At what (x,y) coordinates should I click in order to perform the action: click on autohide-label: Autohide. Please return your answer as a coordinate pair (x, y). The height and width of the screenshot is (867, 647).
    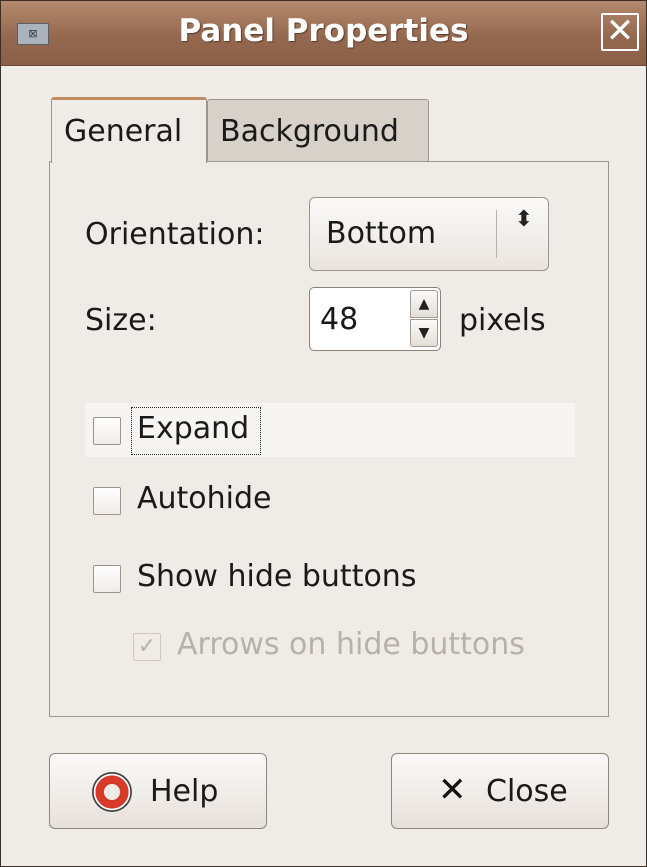
    Looking at the image, I should click on (204, 498).